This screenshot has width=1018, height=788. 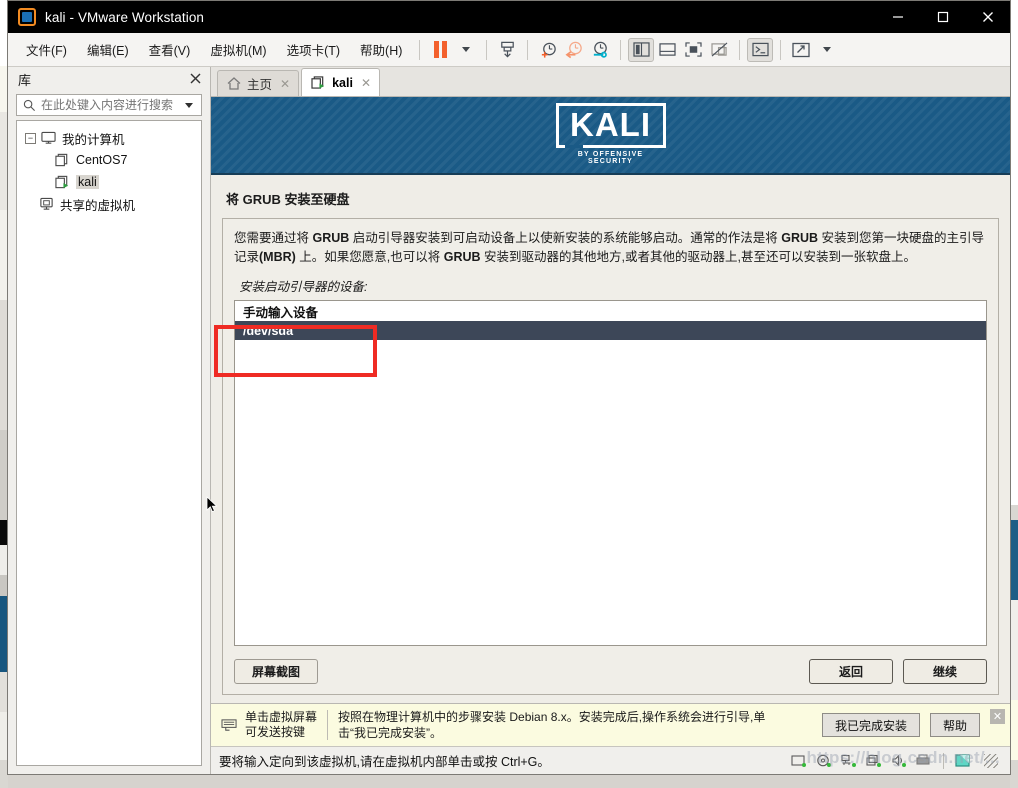 What do you see at coordinates (276, 671) in the screenshot?
I see `screenshot-button: 屏幕截图` at bounding box center [276, 671].